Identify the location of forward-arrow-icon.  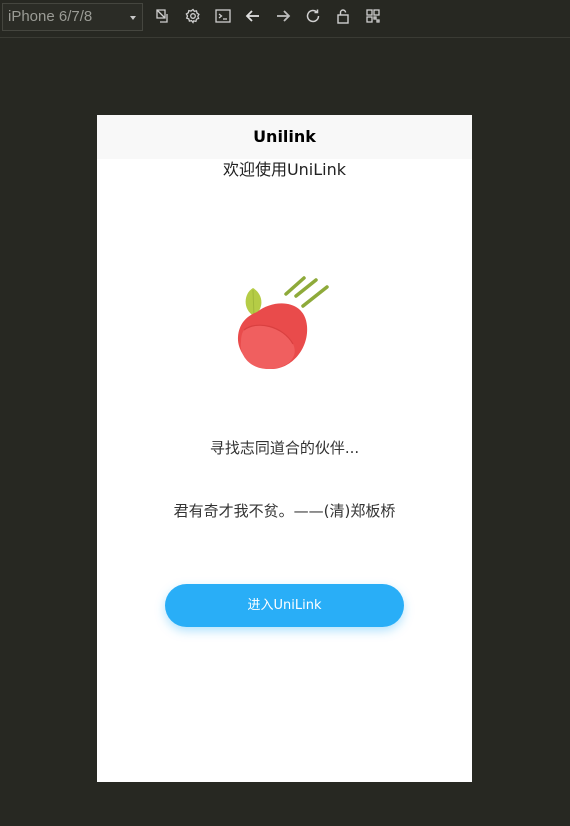
(283, 16).